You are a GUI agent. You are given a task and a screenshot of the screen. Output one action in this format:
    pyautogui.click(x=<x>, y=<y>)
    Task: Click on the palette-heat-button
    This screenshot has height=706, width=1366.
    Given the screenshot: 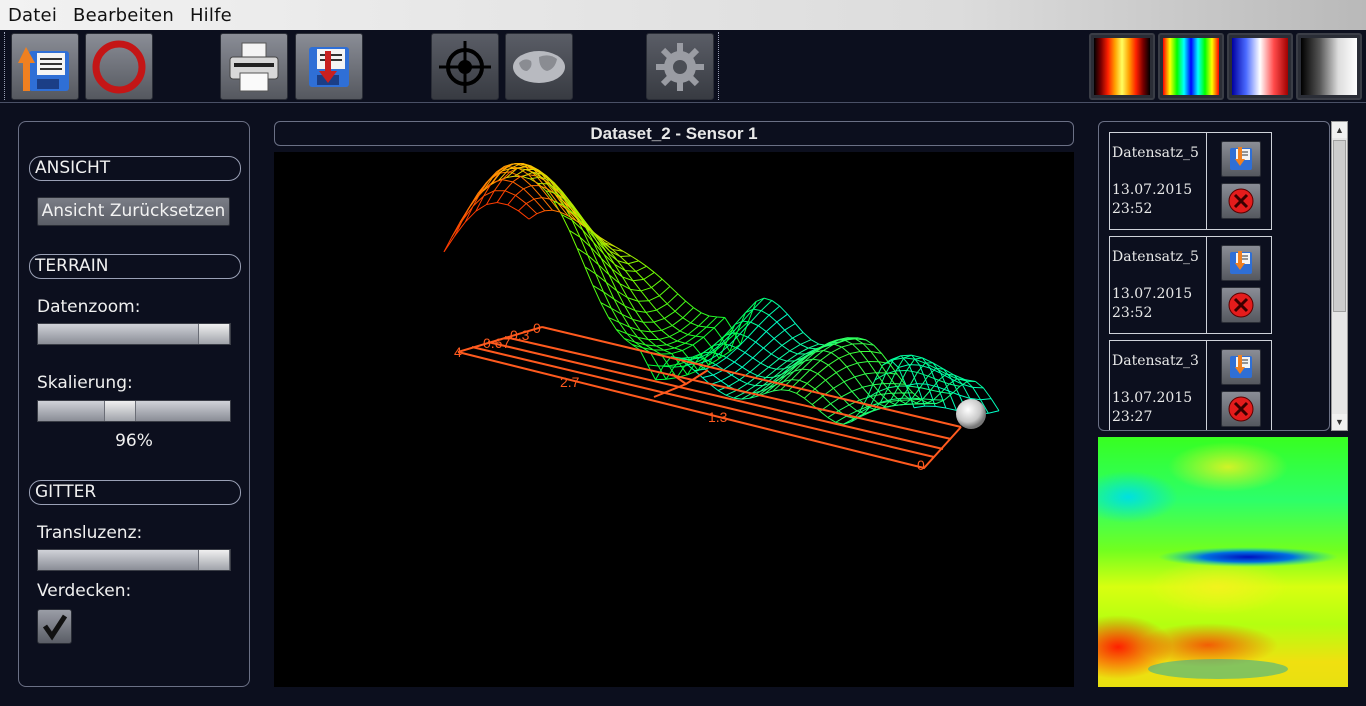 What is the action you would take?
    pyautogui.click(x=1122, y=66)
    